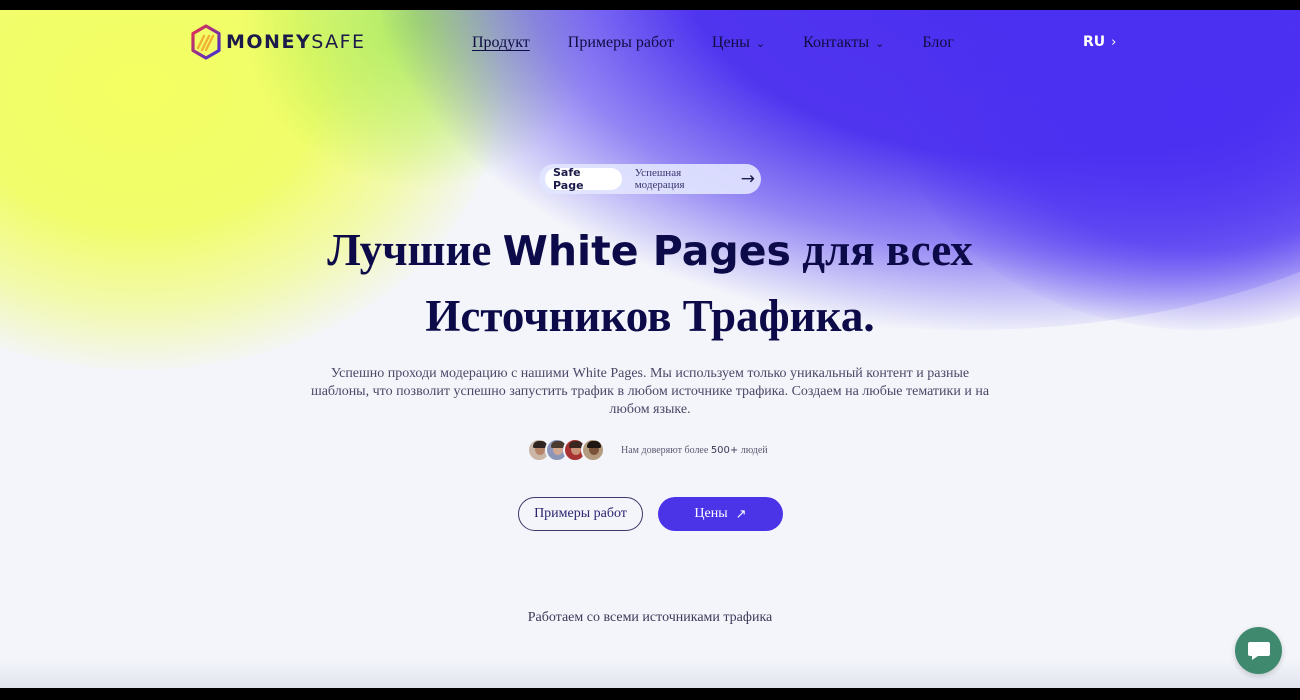 This screenshot has height=700, width=1300. Describe the element at coordinates (650, 674) in the screenshot. I see `bottom-fade` at that location.